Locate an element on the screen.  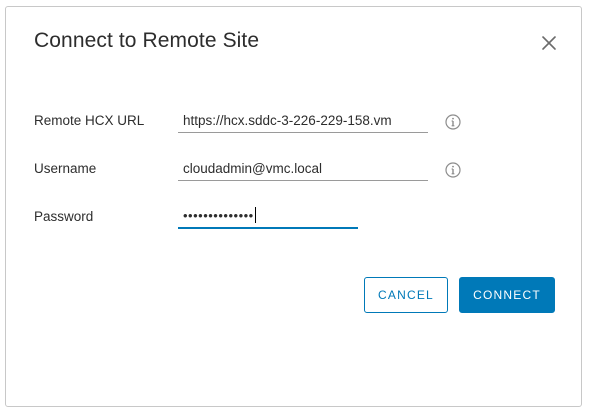
connect-button: CONNECT is located at coordinates (507, 295).